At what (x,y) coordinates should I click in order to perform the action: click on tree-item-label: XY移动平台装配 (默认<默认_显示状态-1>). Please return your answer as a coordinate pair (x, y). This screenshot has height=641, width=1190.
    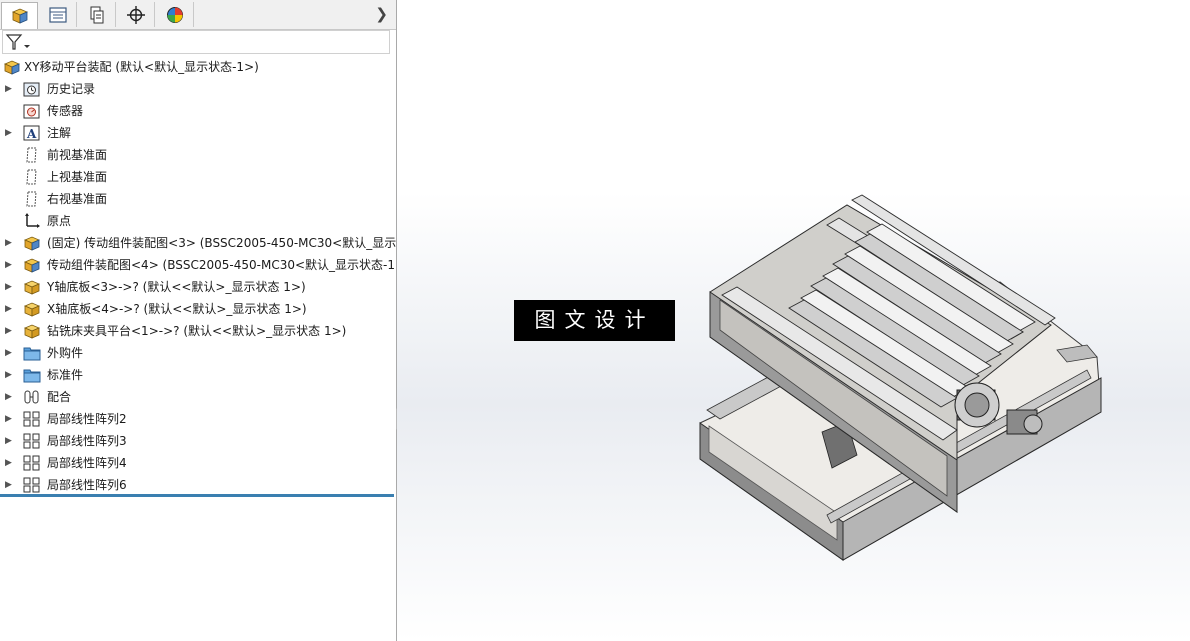
    Looking at the image, I should click on (141, 67).